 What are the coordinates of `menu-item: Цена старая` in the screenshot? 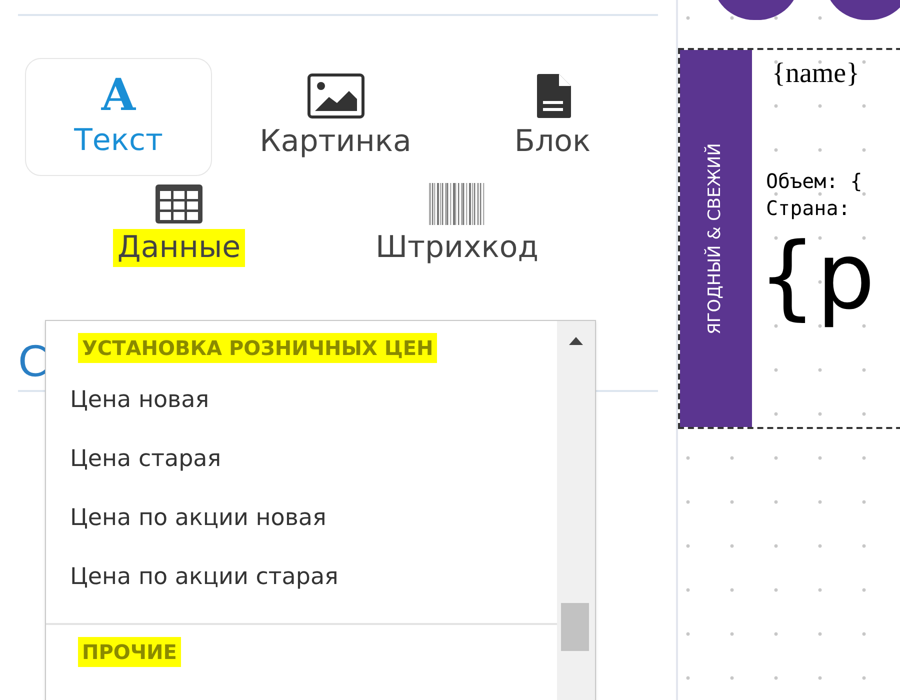 It's located at (301, 459).